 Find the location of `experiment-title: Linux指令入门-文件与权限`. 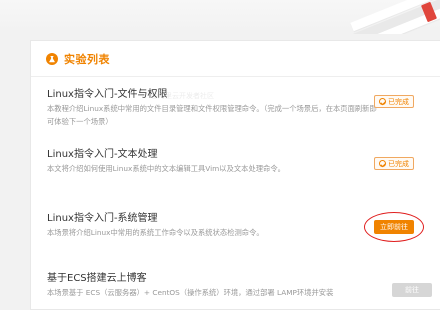

experiment-title: Linux指令入门-文件与权限 is located at coordinates (107, 92).